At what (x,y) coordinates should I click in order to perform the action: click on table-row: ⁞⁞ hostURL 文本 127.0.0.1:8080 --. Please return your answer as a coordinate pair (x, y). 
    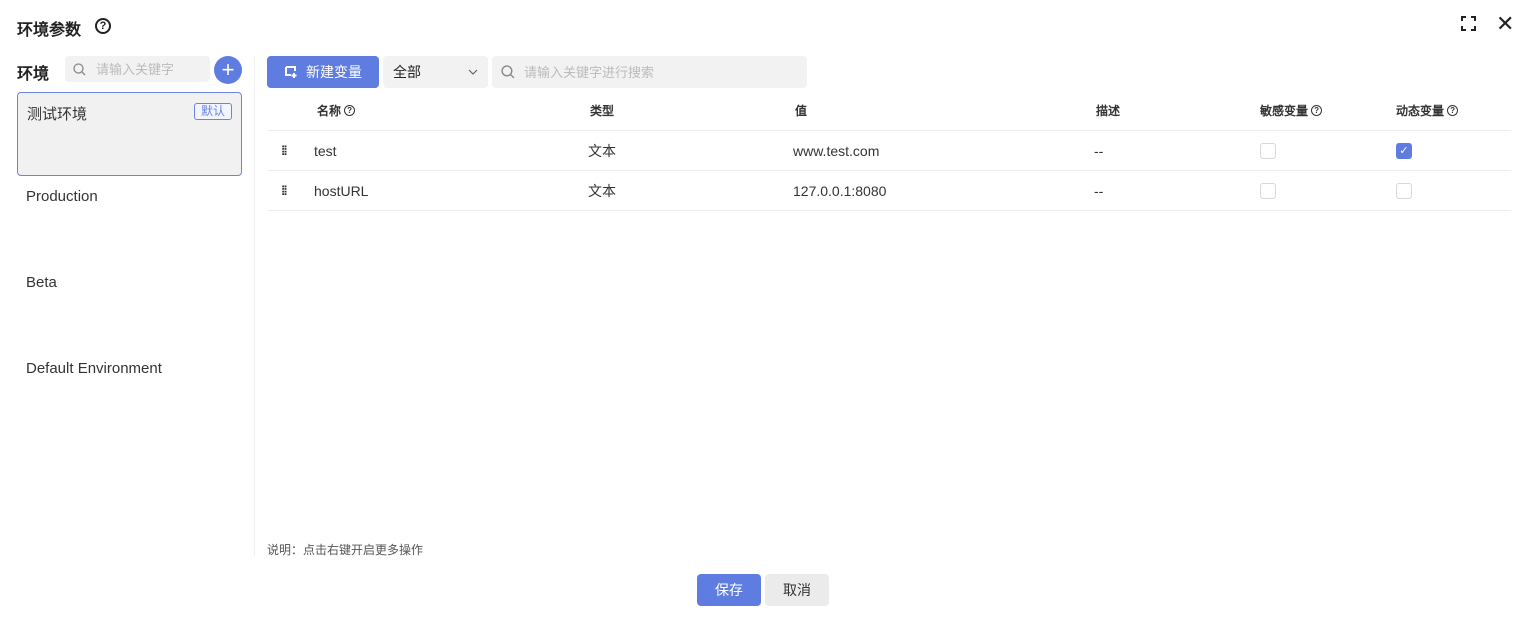
    Looking at the image, I should click on (889, 191).